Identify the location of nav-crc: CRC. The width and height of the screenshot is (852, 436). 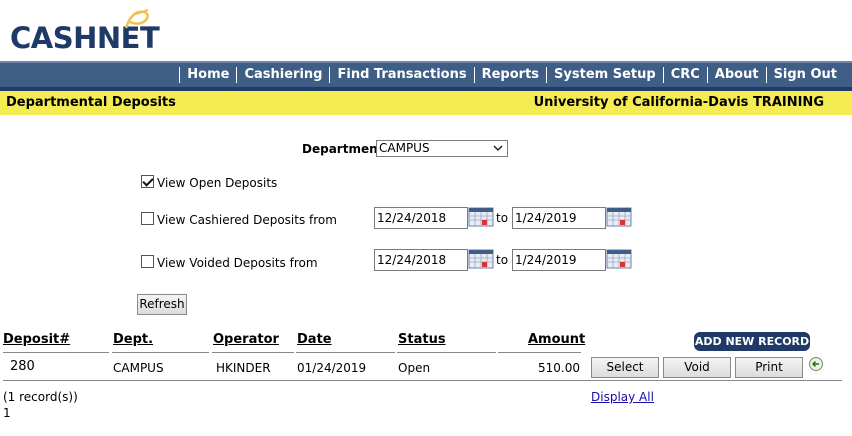
(684, 75).